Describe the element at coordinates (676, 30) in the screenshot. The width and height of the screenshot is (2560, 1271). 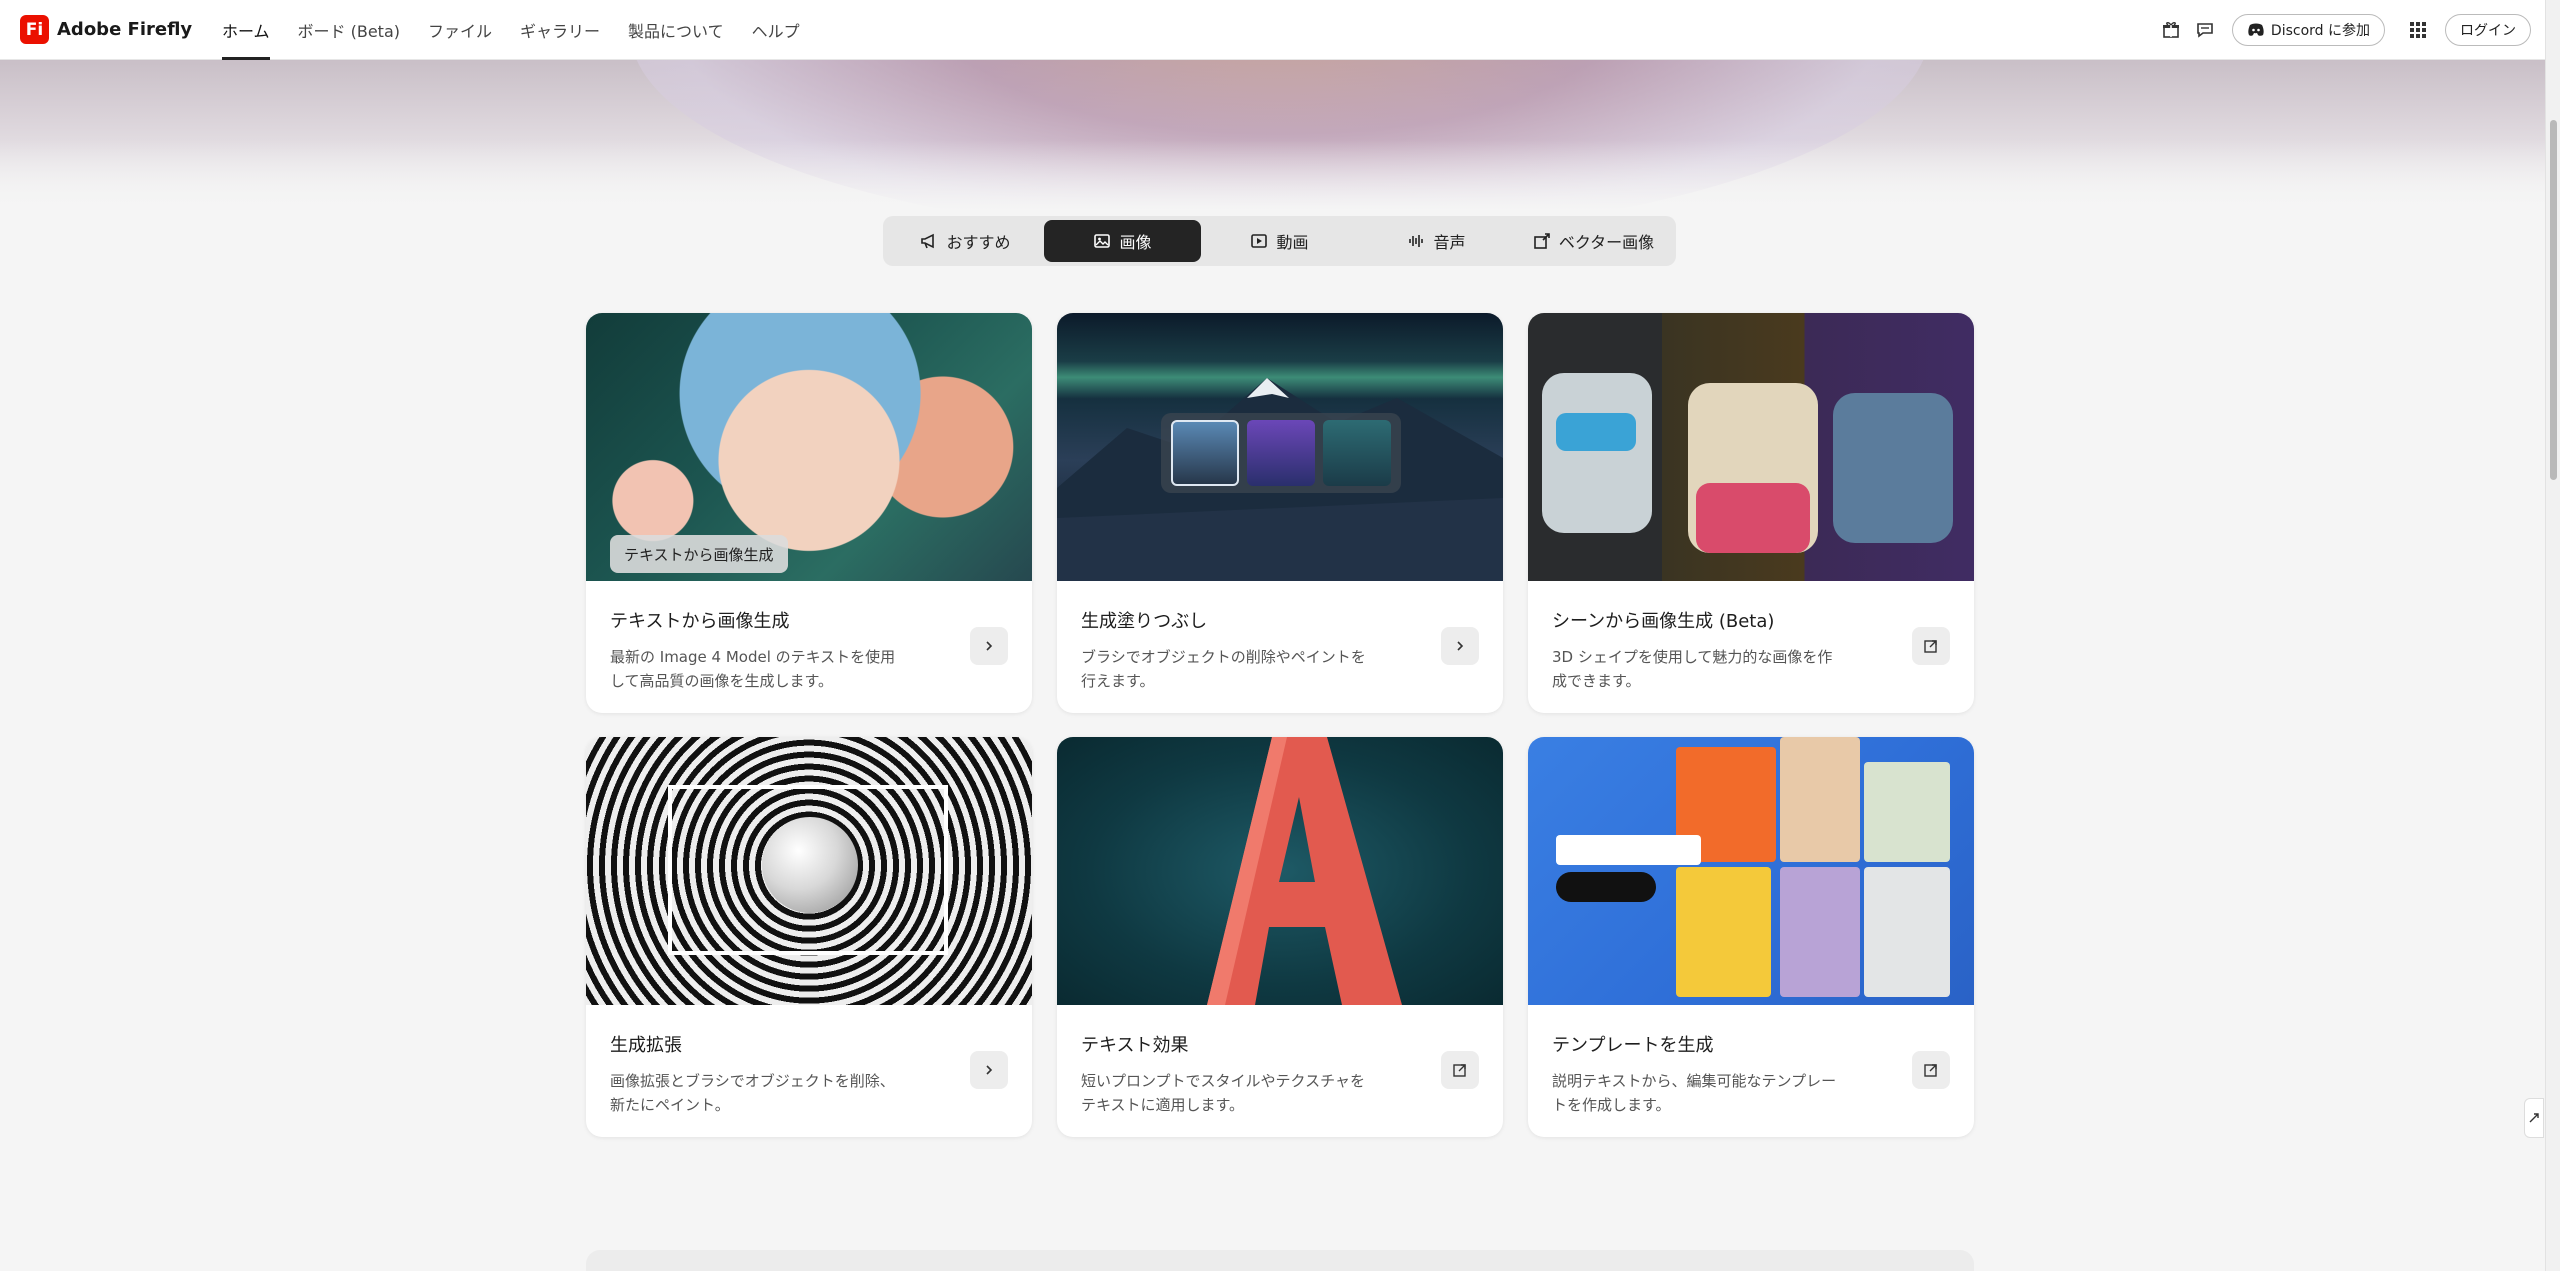
I see `nav-link-about: 製品について` at that location.